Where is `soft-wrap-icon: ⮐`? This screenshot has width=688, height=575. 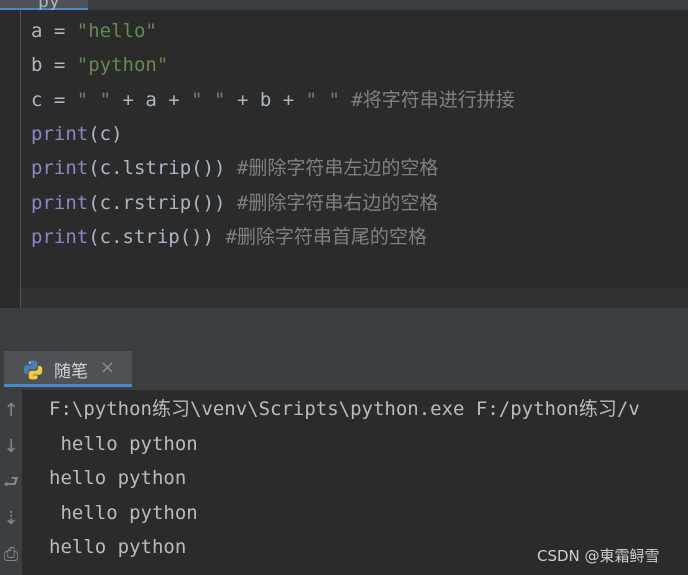
soft-wrap-icon: ⮐ is located at coordinates (11, 483).